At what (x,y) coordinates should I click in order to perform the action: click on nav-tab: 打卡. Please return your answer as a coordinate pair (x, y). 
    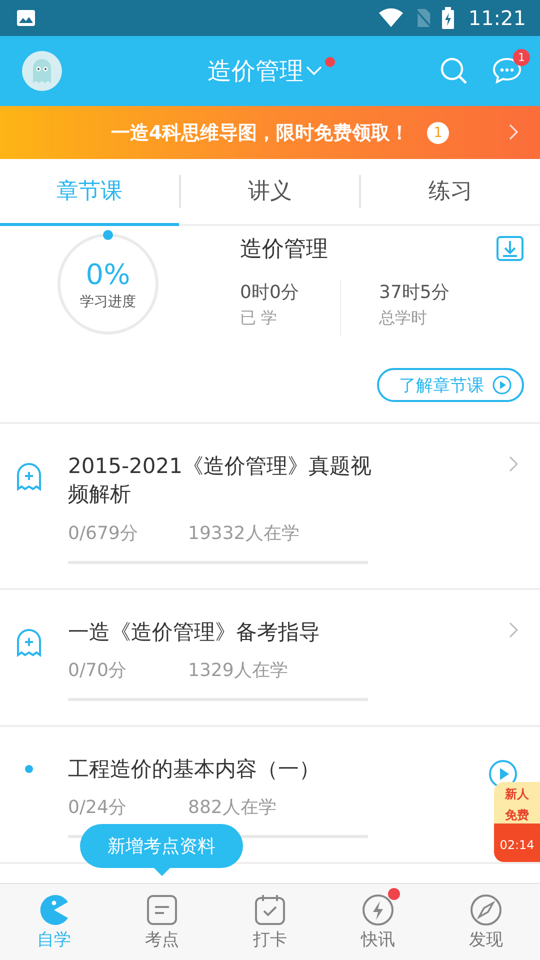
    Looking at the image, I should click on (270, 922).